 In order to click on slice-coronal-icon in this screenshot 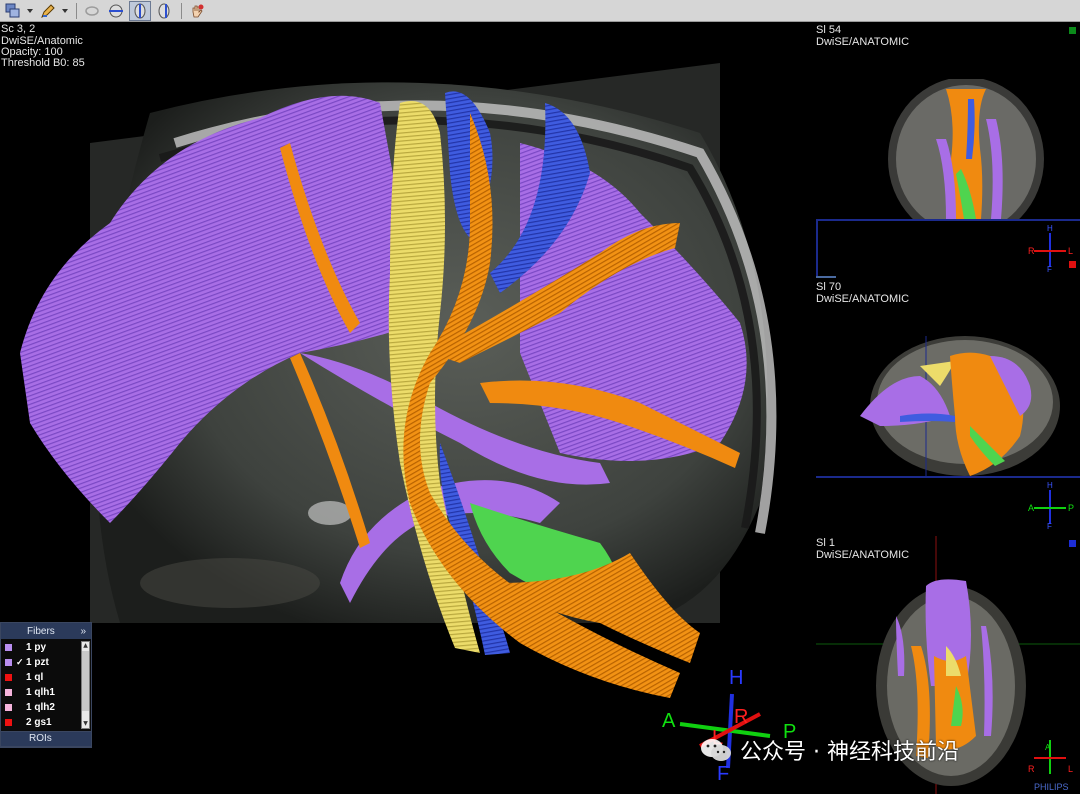, I will do `click(164, 10)`.